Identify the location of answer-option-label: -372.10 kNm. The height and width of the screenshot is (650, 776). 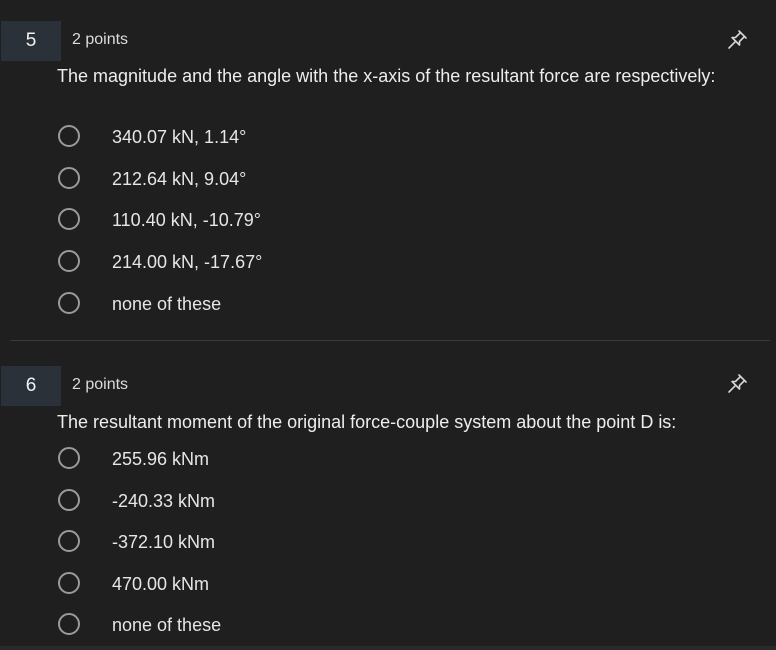
(164, 542).